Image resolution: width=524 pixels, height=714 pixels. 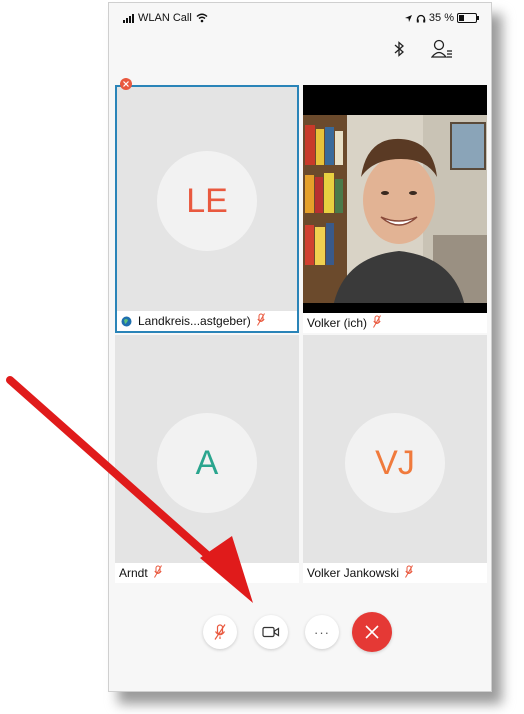 I want to click on host-globe-icon, so click(x=126, y=321).